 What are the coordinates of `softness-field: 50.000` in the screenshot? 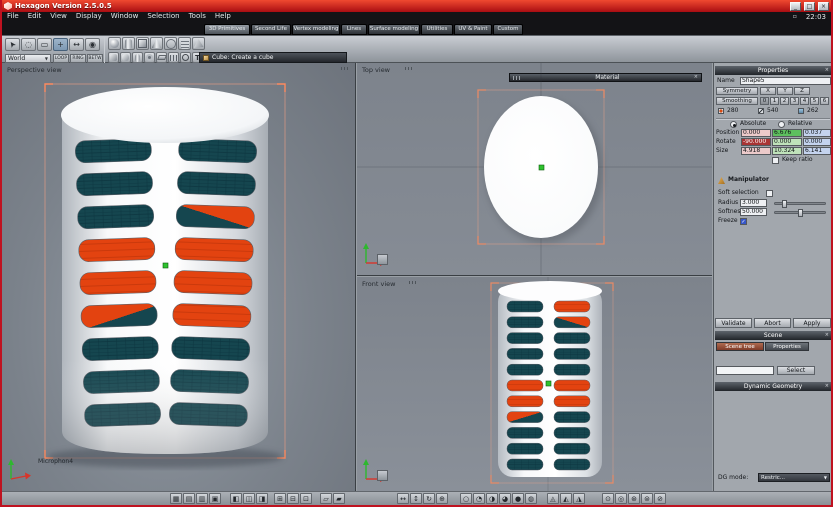 It's located at (753, 212).